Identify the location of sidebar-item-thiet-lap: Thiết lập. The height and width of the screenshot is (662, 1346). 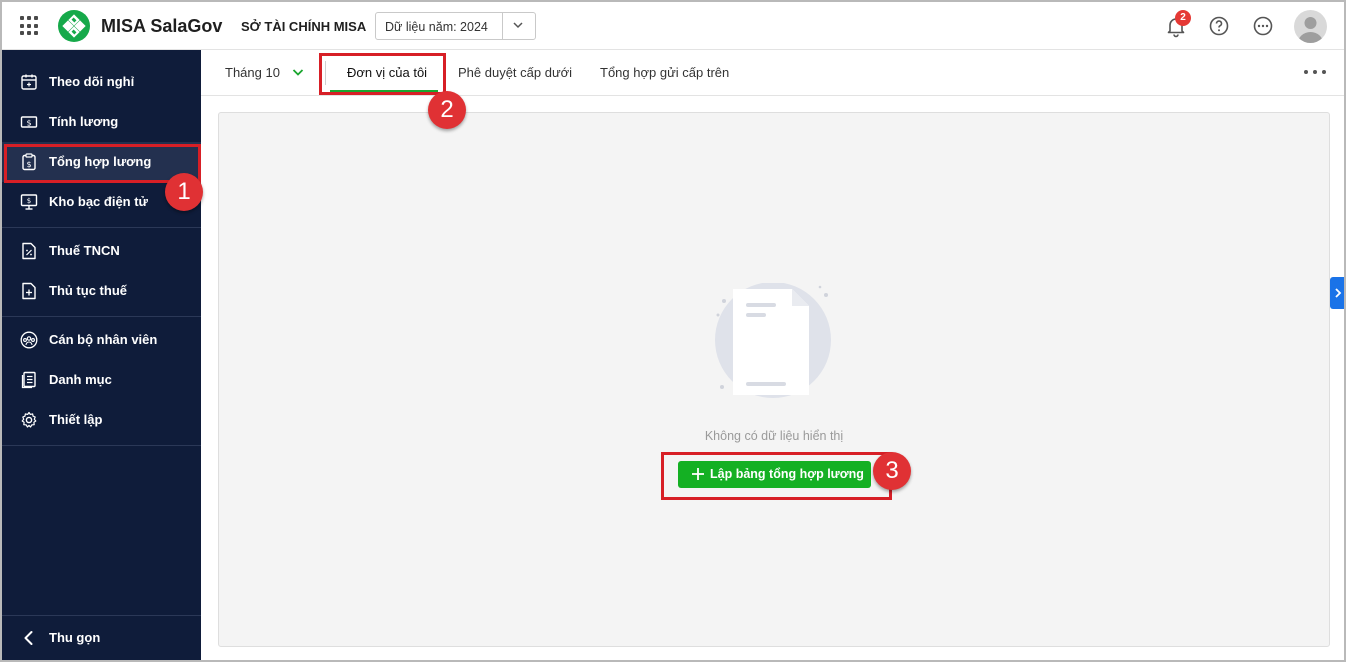
(101, 420).